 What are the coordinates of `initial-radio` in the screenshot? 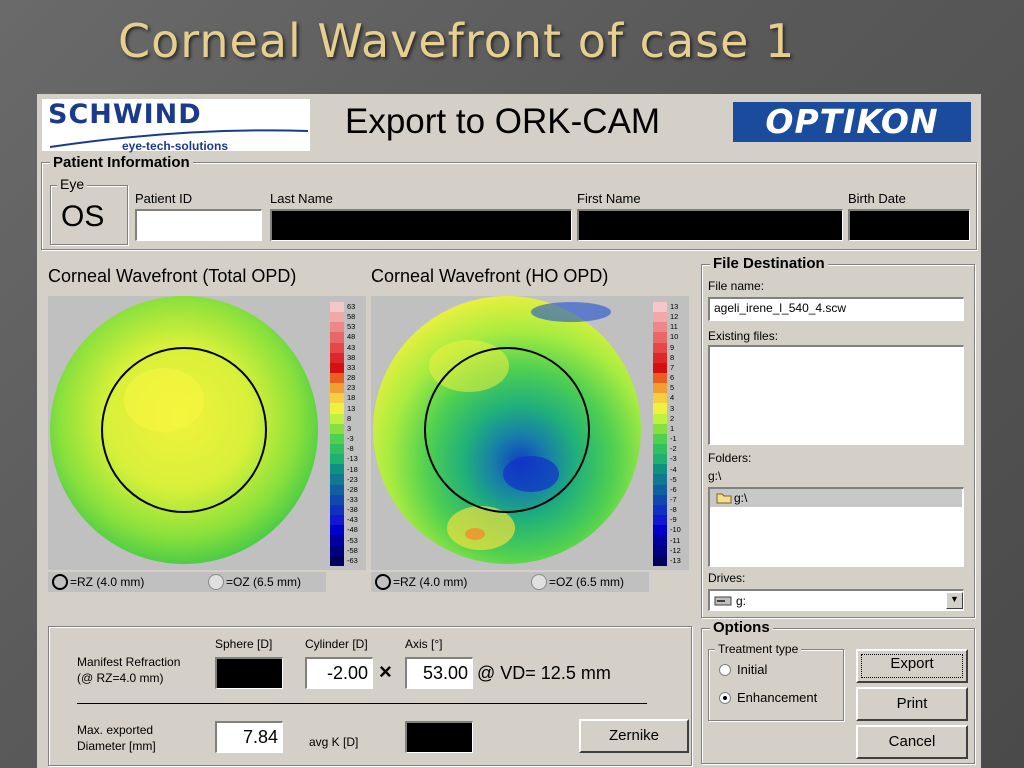 It's located at (725, 670).